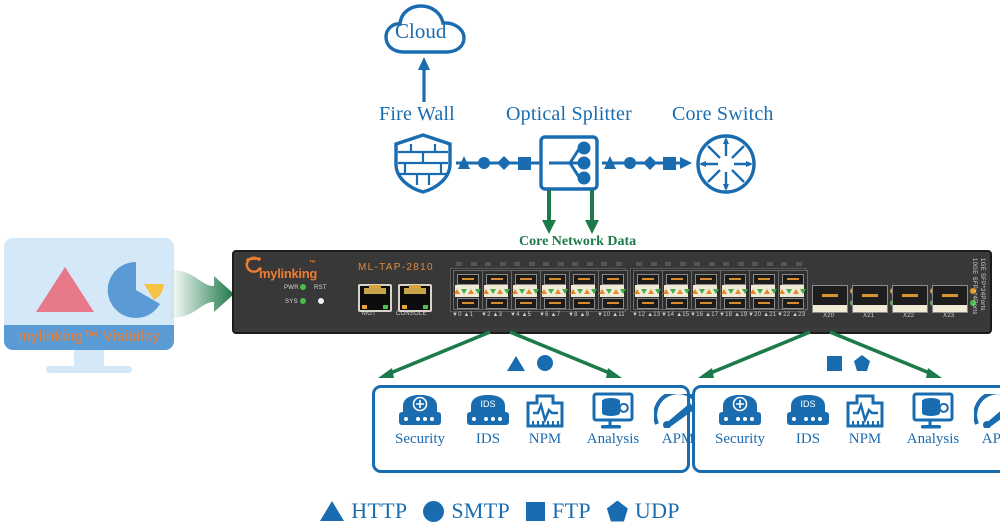 This screenshot has height=531, width=1000. I want to click on tool-item-apm: APM, so click(986, 420).